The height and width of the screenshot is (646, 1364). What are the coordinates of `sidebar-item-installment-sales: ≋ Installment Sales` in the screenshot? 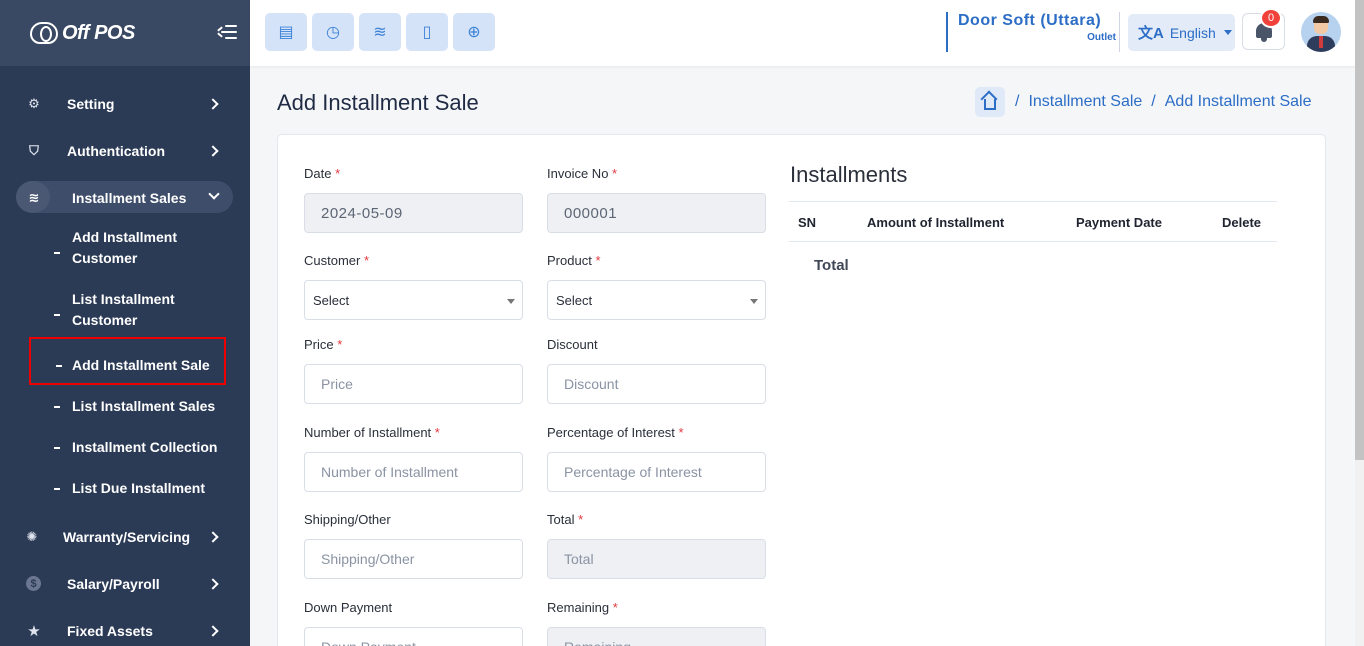 It's located at (125, 197).